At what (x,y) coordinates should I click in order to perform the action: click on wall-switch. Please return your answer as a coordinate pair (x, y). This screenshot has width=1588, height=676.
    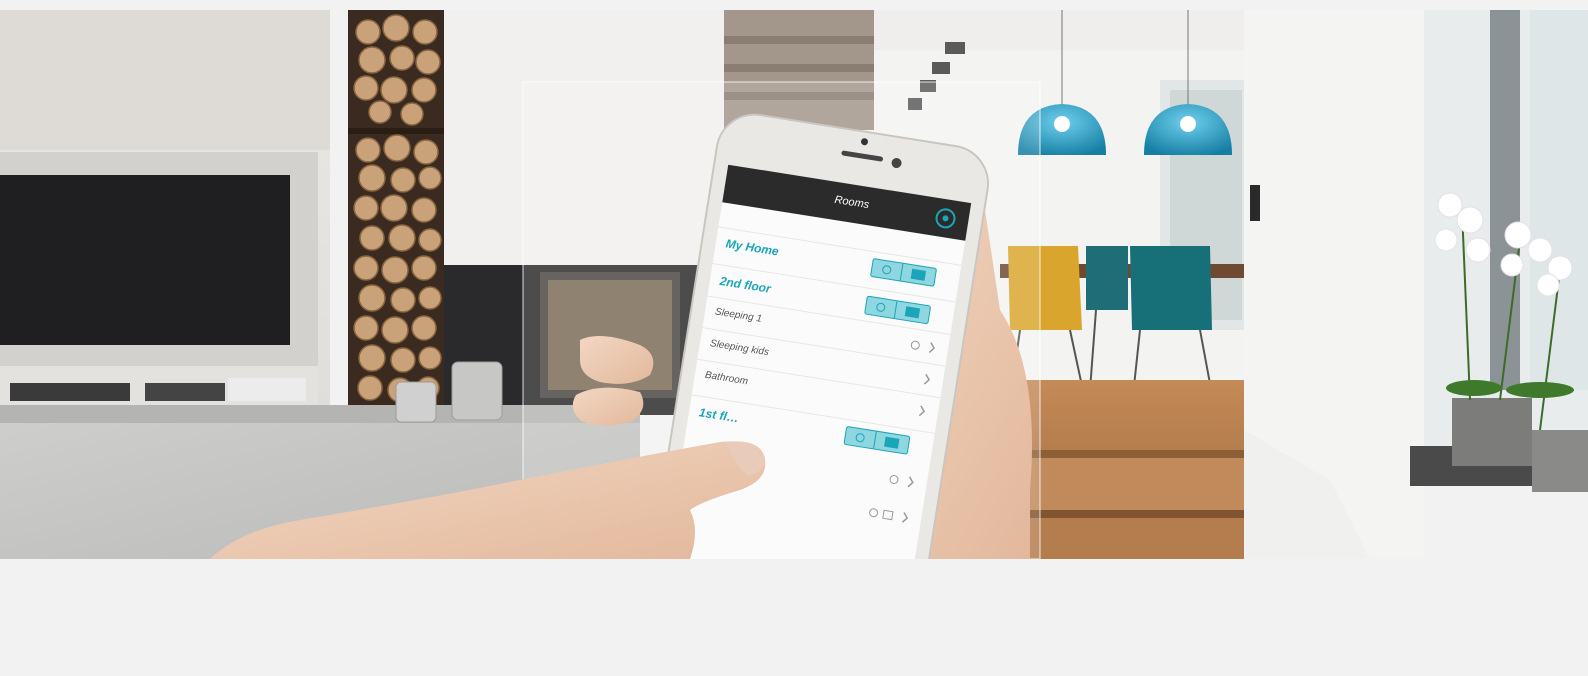
    Looking at the image, I should click on (1255, 203).